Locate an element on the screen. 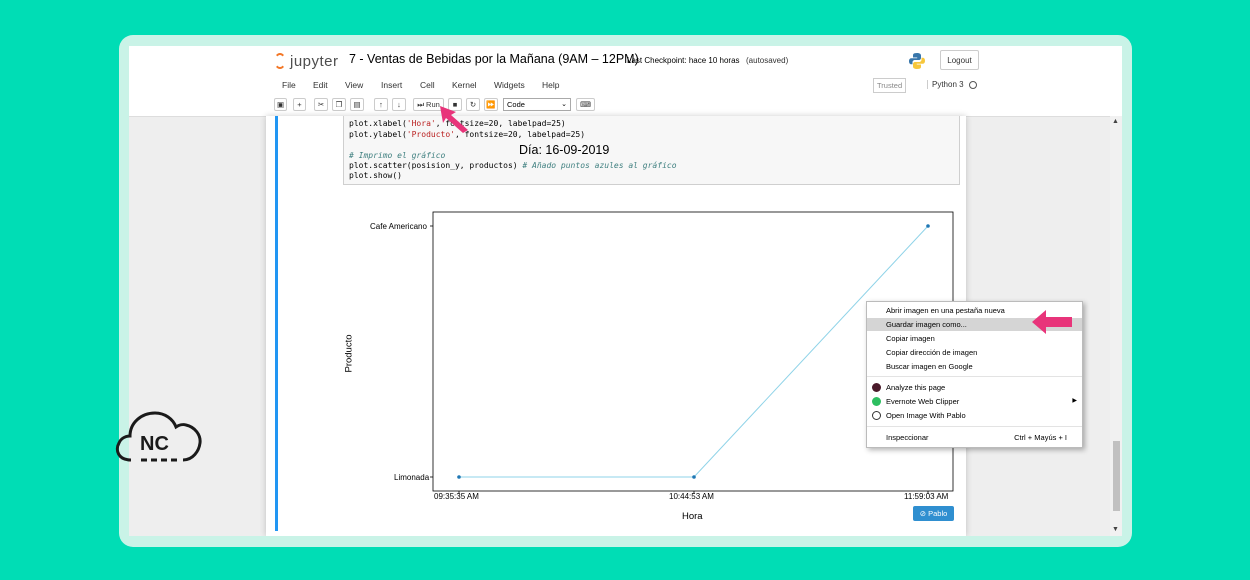 The height and width of the screenshot is (580, 1250). chevron-down-icon: ⌄ is located at coordinates (564, 104).